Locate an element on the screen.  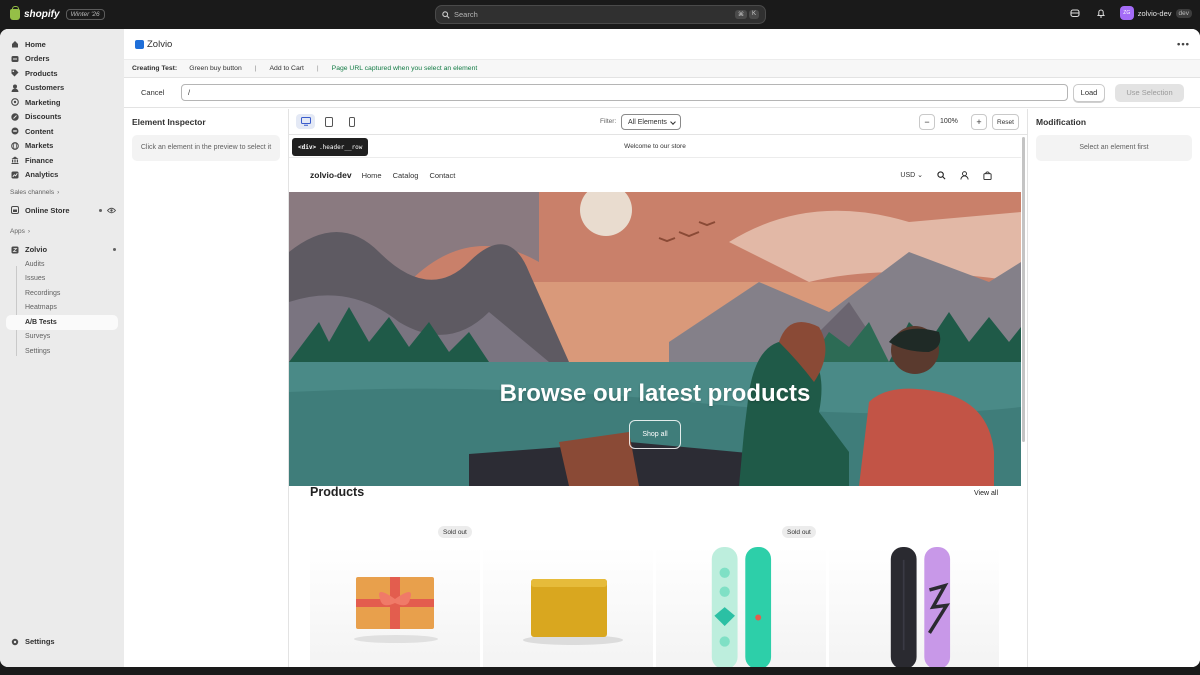
sidebar-item-orders: Orders is located at coordinates (62, 59).